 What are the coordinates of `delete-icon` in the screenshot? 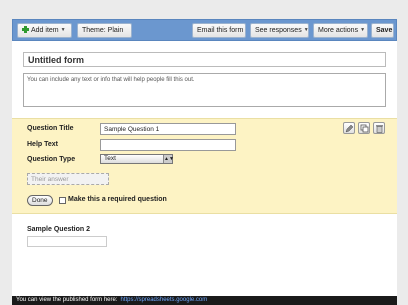 It's located at (379, 128).